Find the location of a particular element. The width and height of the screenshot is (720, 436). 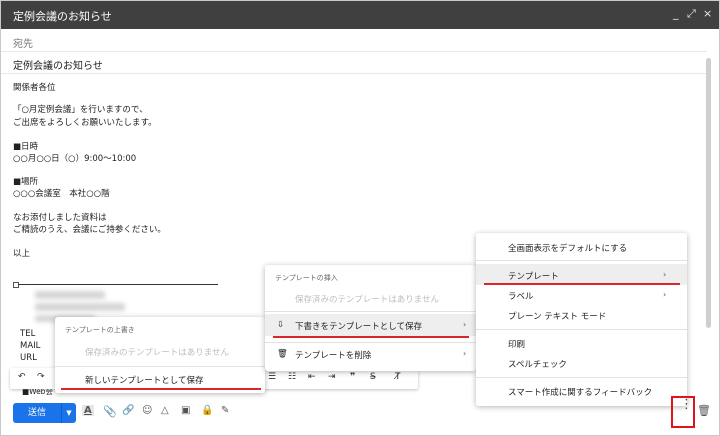

close-icon: × is located at coordinates (707, 13).